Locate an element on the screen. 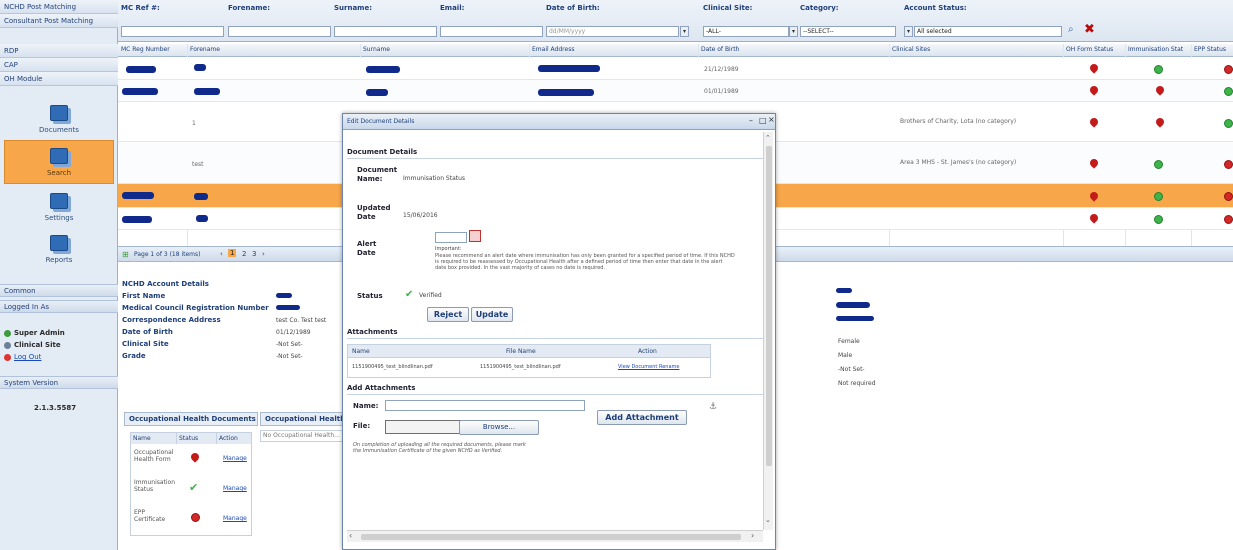 The height and width of the screenshot is (550, 1233). surname-label: Surname: is located at coordinates (353, 8).